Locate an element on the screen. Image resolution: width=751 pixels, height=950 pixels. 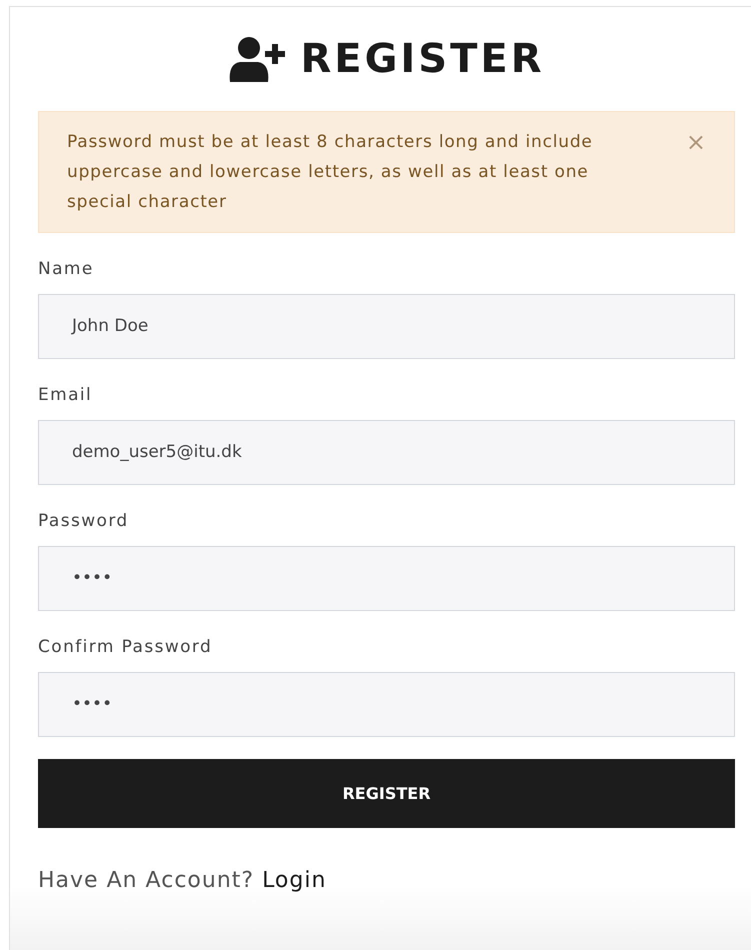
page-title: REGISTER is located at coordinates (422, 59).